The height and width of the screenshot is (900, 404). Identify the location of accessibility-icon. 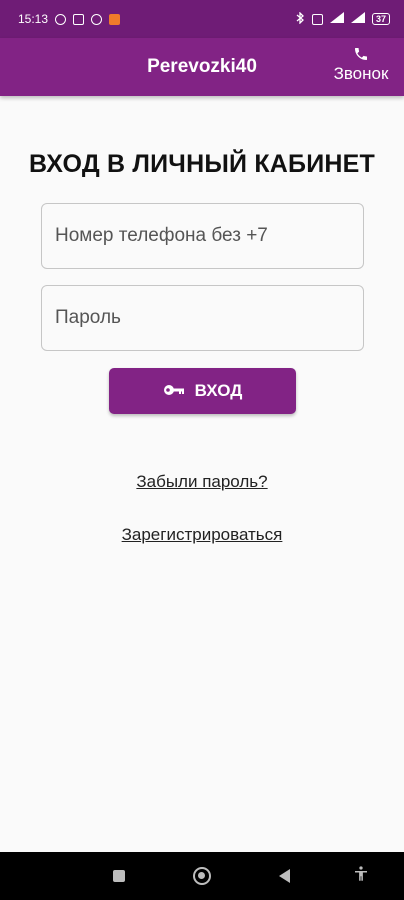
(361, 876).